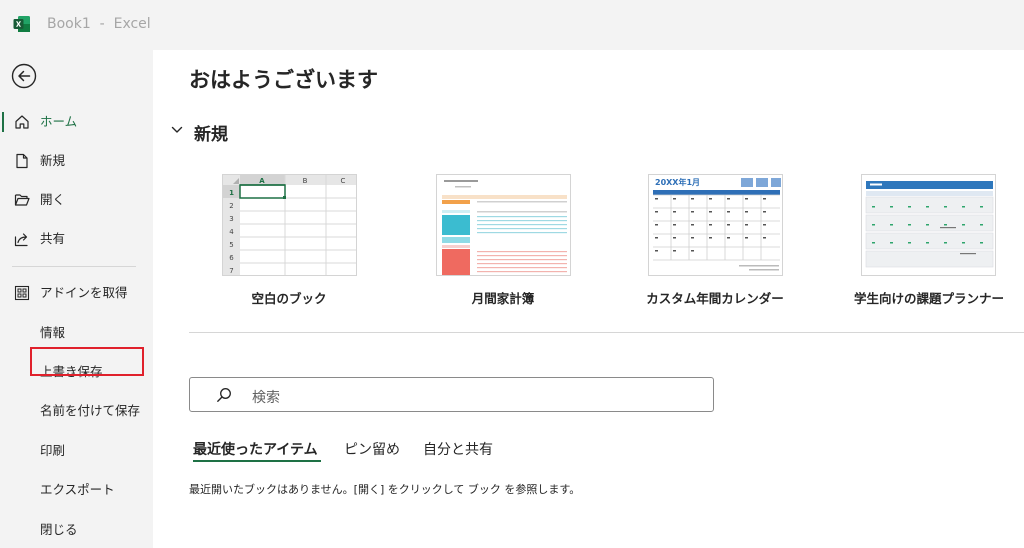 The width and height of the screenshot is (1024, 548). I want to click on share-icon, so click(21, 240).